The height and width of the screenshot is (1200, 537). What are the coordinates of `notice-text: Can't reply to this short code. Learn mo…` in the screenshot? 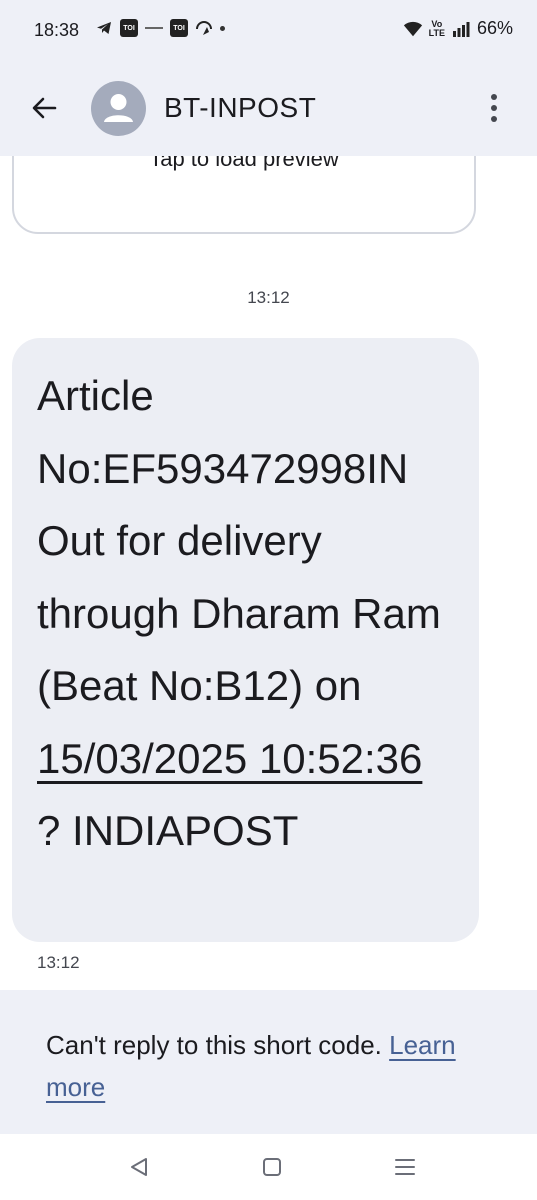 It's located at (276, 1066).